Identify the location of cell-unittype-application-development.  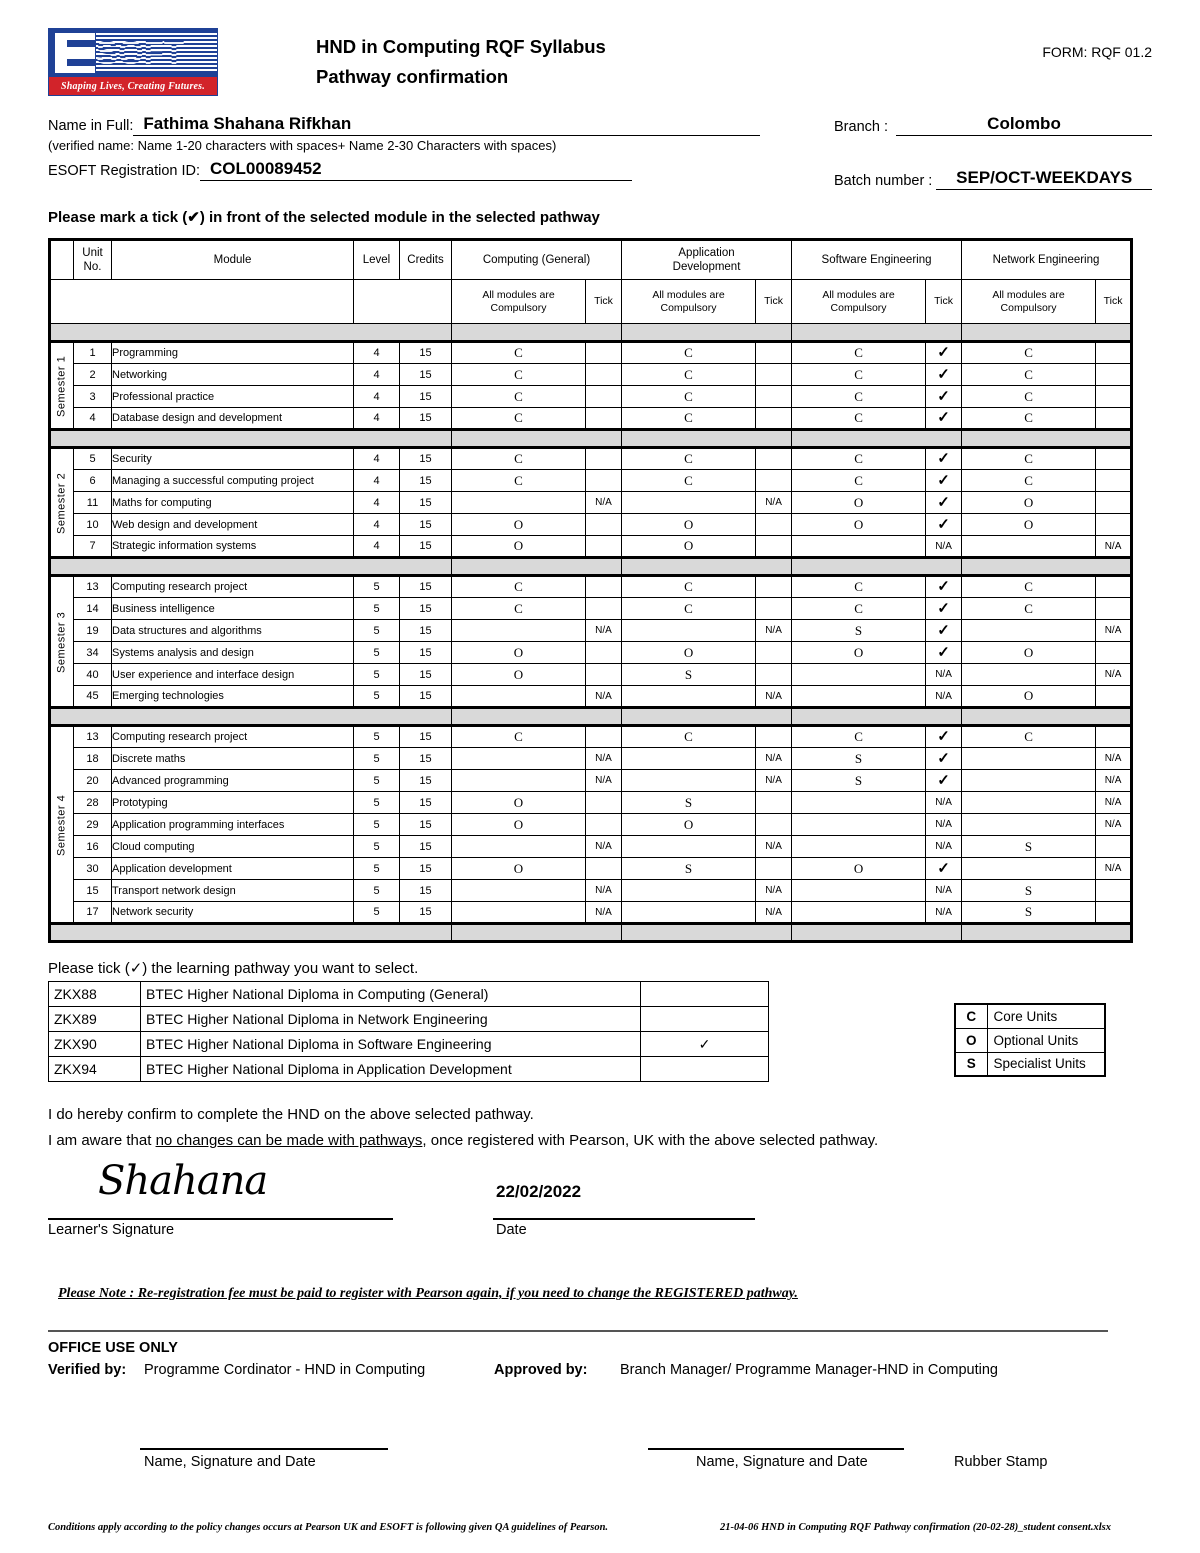
(689, 758).